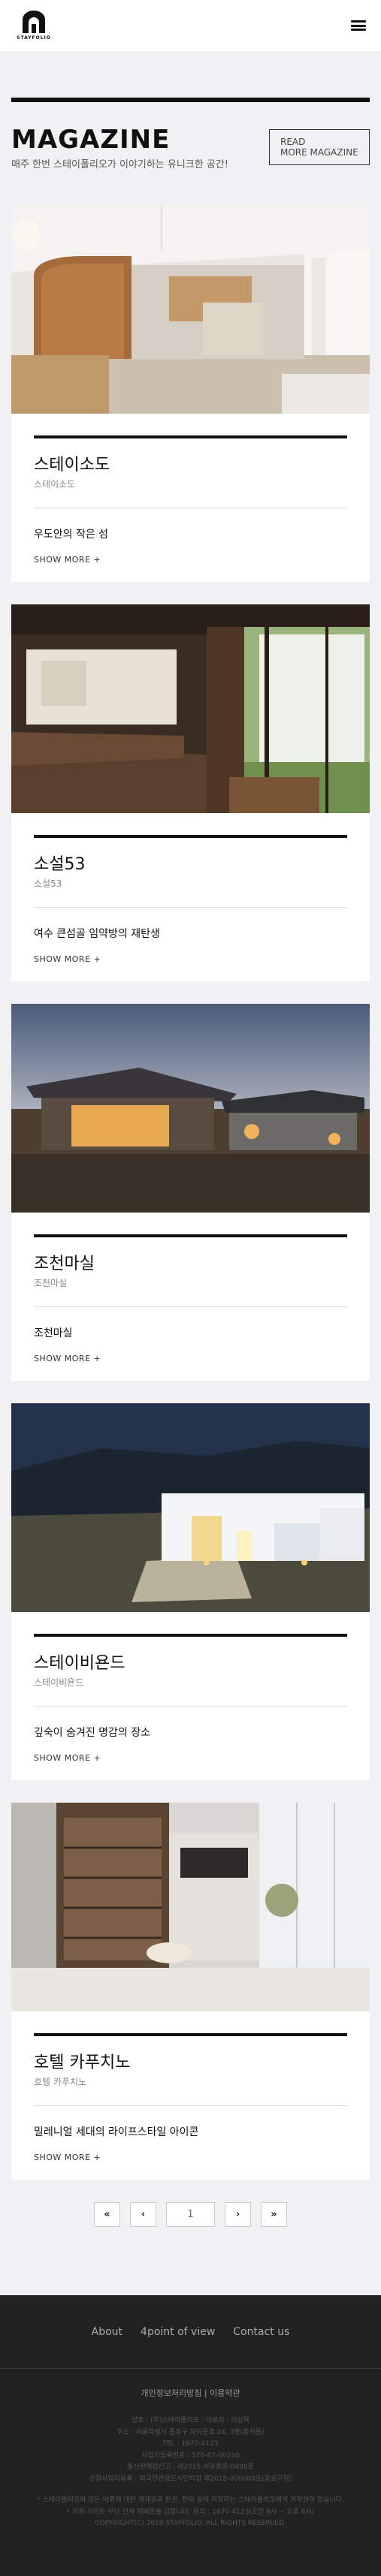 The width and height of the screenshot is (381, 2576). What do you see at coordinates (92, 1733) in the screenshot?
I see `card-description: 깊숙이 숨겨진 명감의 장소` at bounding box center [92, 1733].